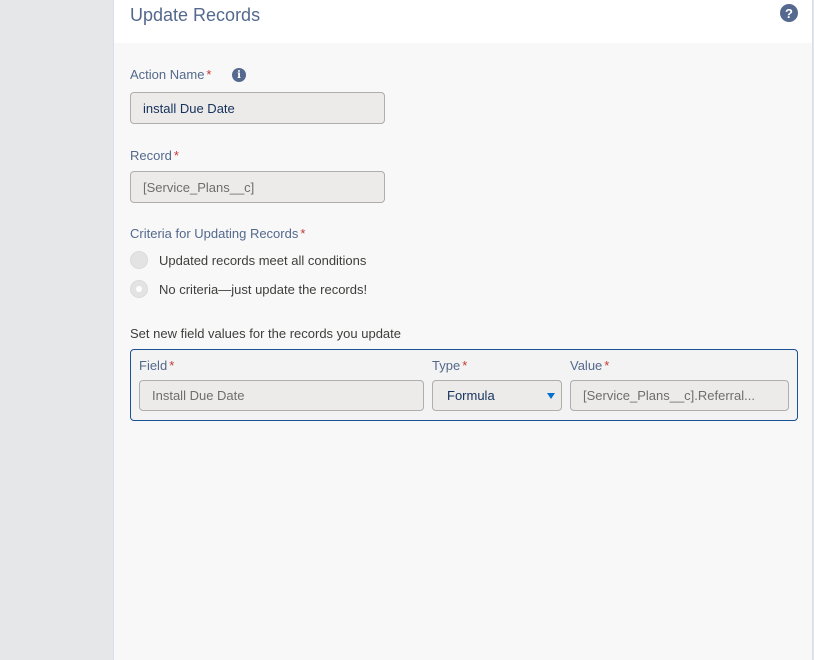  What do you see at coordinates (198, 395) in the screenshot?
I see `field-value: Install Due Date` at bounding box center [198, 395].